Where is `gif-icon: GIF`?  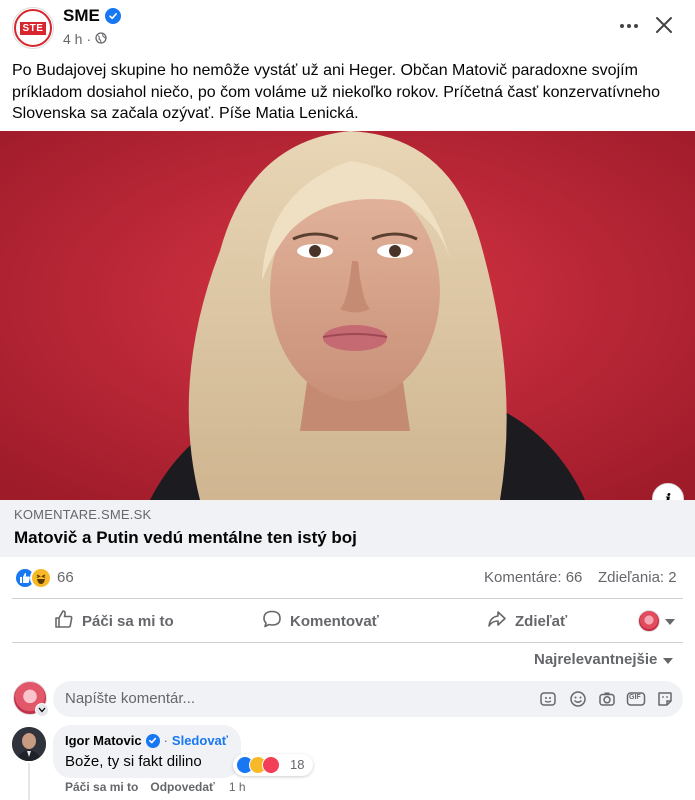
gif-icon: GIF is located at coordinates (636, 699).